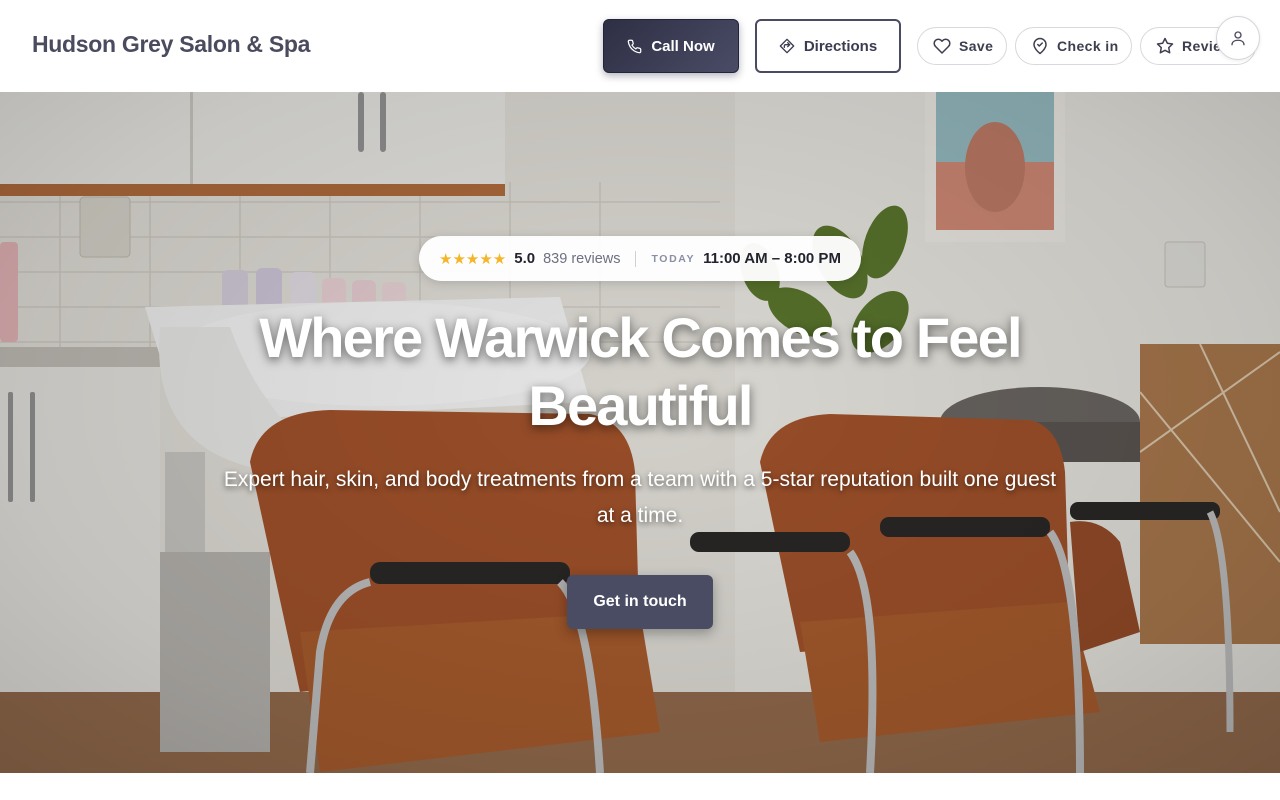 The width and height of the screenshot is (1280, 800). What do you see at coordinates (673, 258) in the screenshot?
I see `today-label: TODAY` at bounding box center [673, 258].